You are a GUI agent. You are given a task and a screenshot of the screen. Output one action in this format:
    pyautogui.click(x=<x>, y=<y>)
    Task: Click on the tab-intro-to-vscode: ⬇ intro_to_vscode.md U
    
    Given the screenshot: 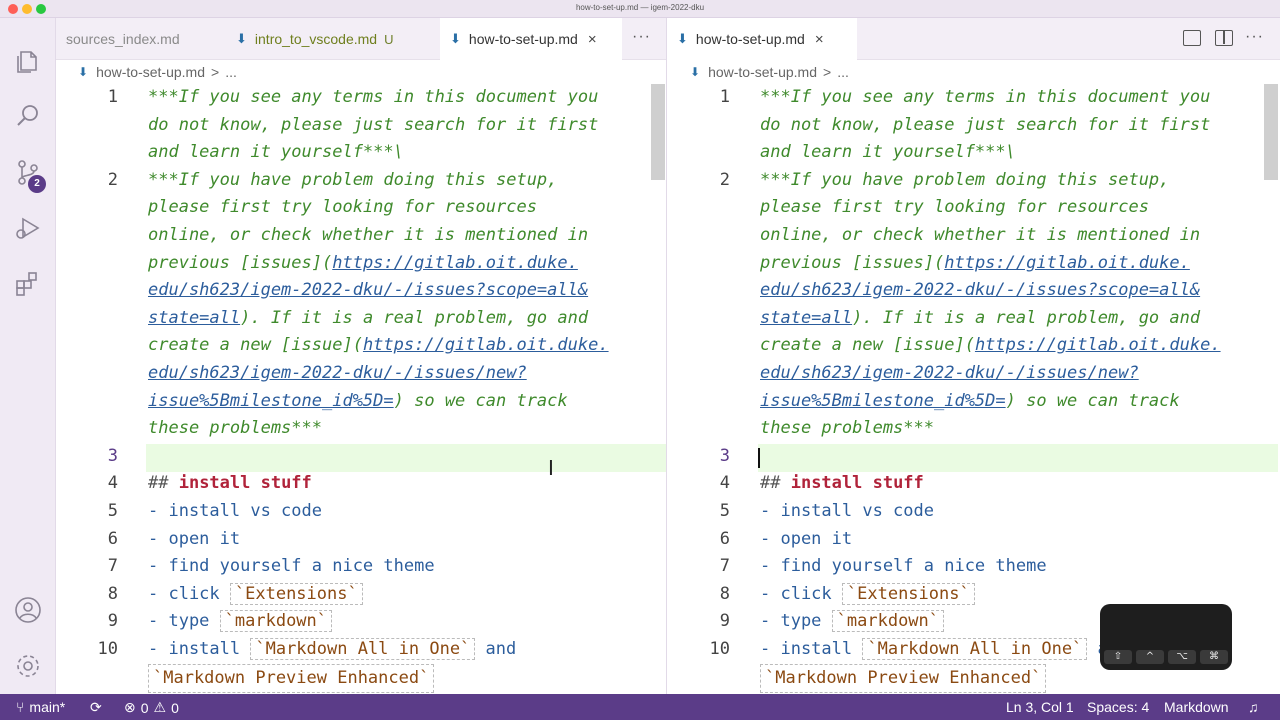 What is the action you would take?
    pyautogui.click(x=331, y=39)
    